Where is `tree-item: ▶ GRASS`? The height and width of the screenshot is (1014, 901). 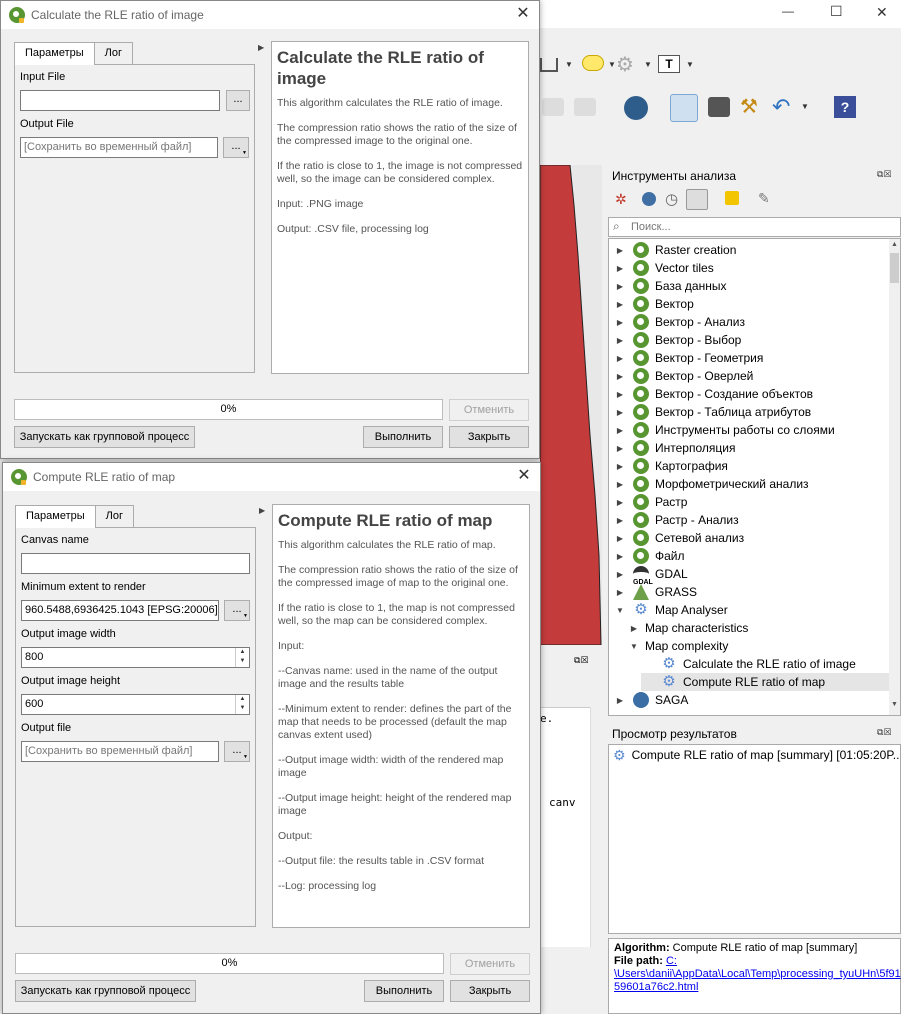 tree-item: ▶ GRASS is located at coordinates (655, 592).